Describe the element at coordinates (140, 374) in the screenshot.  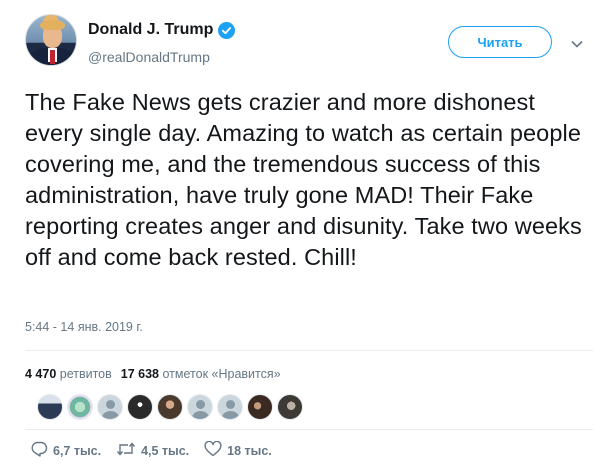
I see `likes-count: 17 638` at that location.